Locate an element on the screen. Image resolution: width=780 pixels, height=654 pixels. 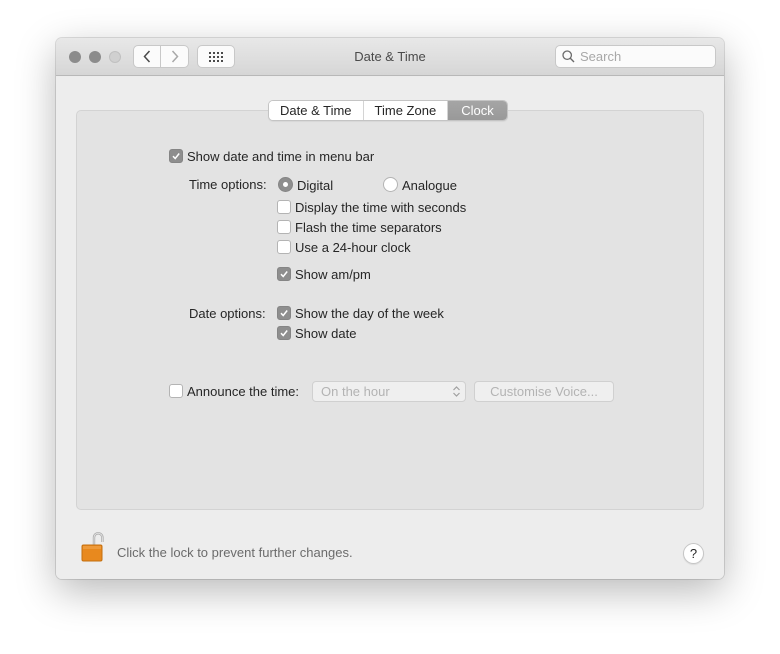
date-options-label: Date options: is located at coordinates (227, 313).